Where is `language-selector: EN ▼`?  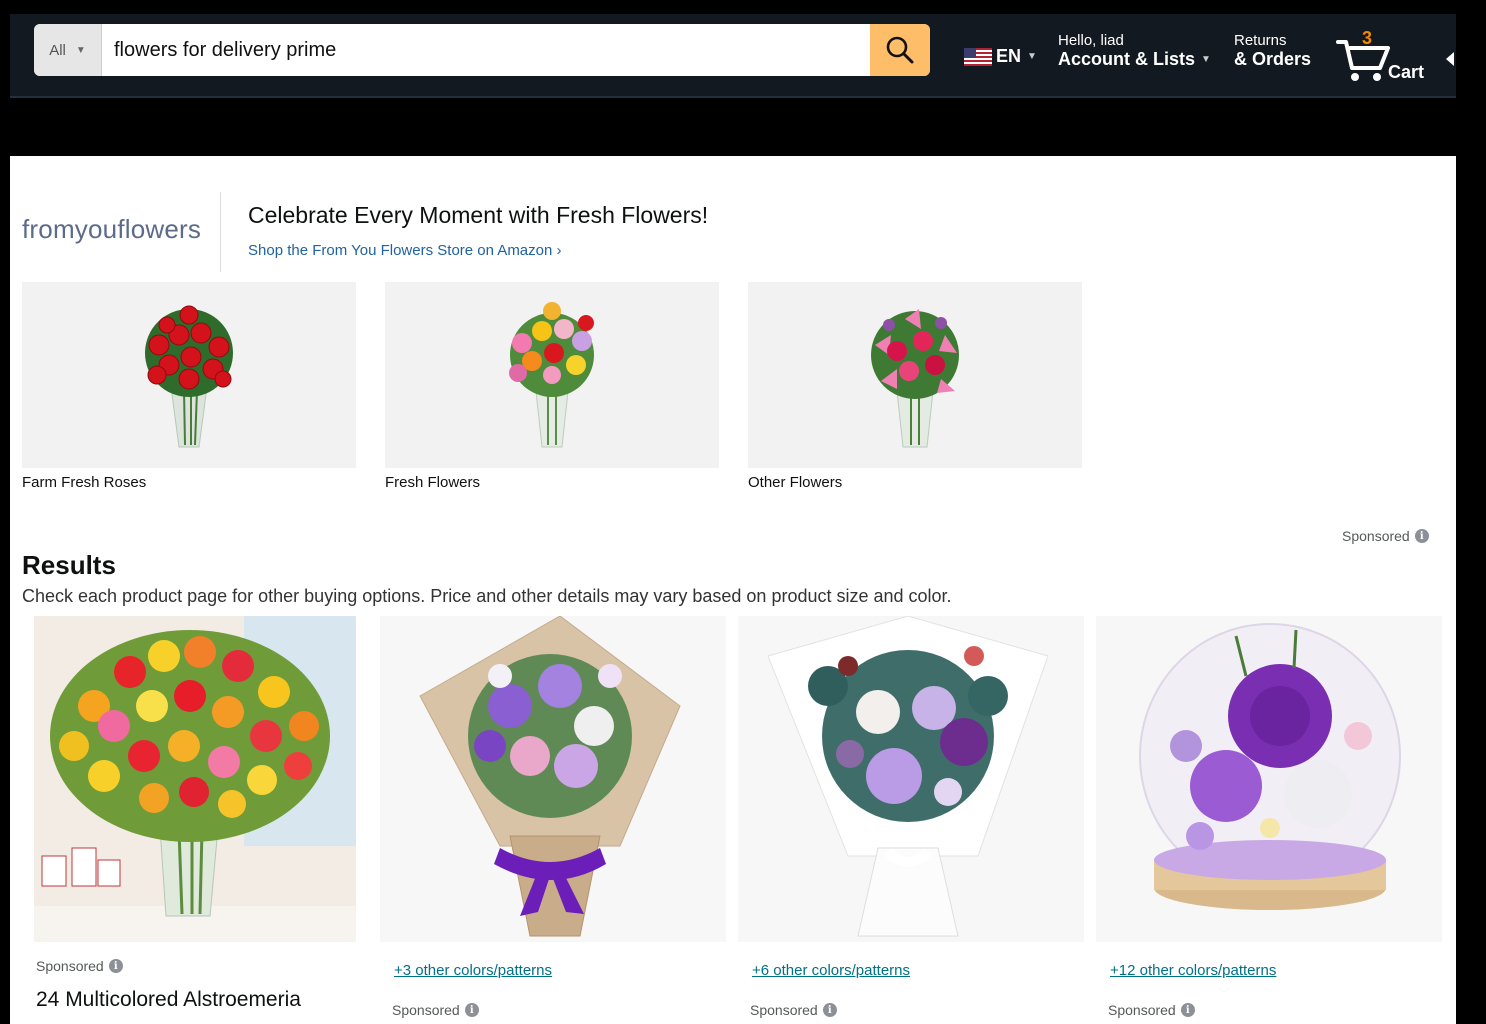
language-selector: EN ▼ is located at coordinates (1000, 56).